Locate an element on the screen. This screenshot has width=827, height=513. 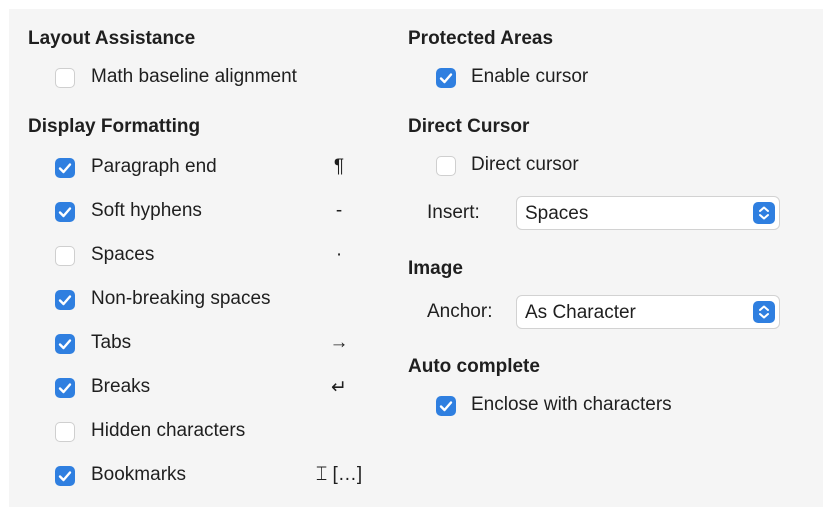
display-formatting-label: Hidden characters is located at coordinates (168, 430).